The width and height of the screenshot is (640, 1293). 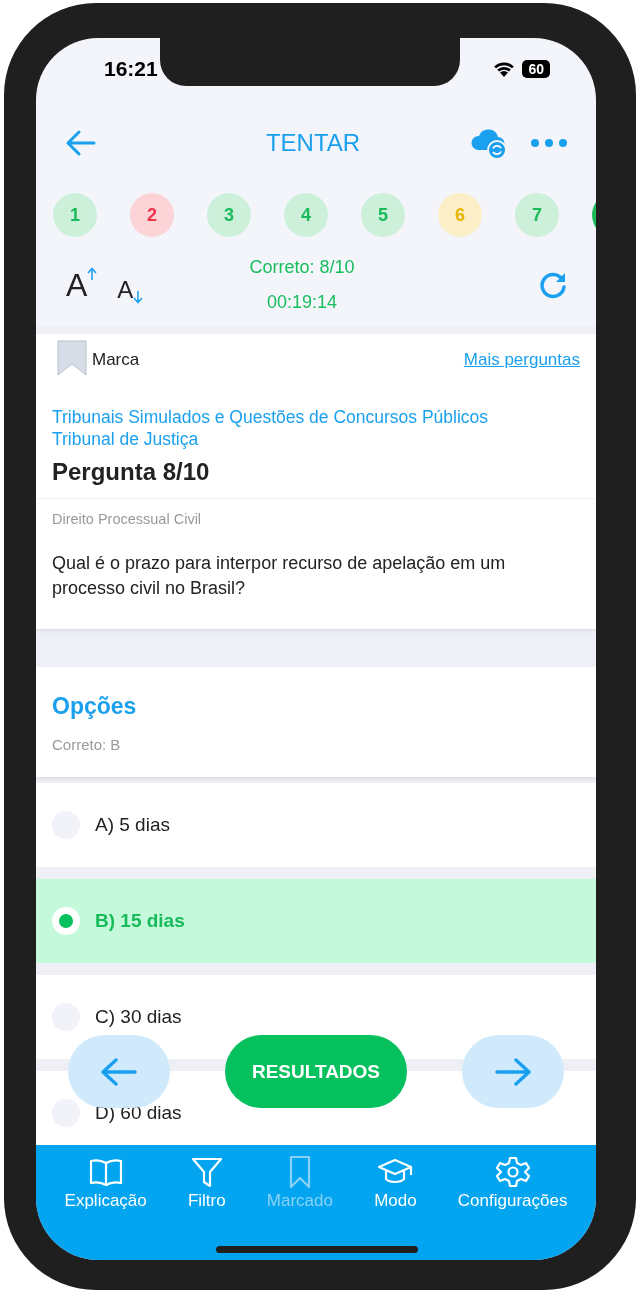 What do you see at coordinates (383, 215) in the screenshot?
I see `question-number: 5` at bounding box center [383, 215].